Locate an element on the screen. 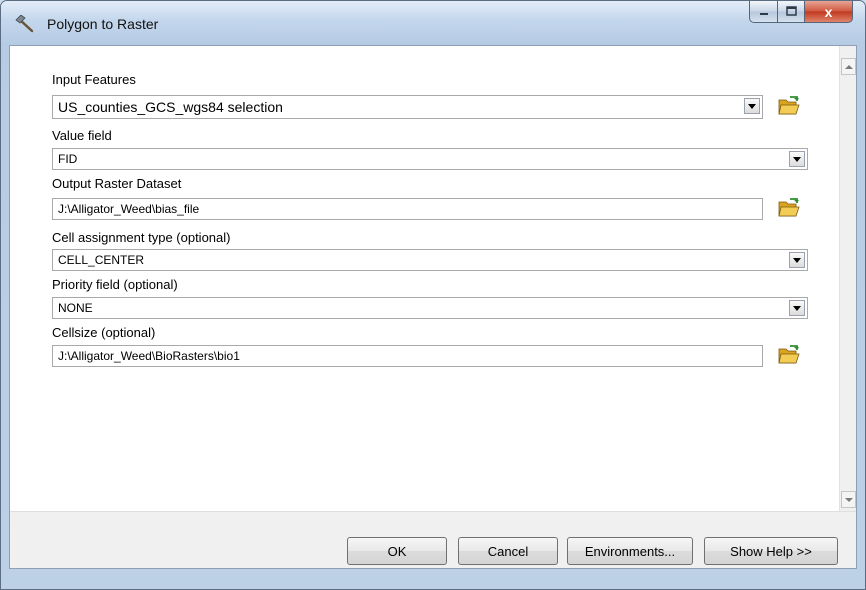  cellsize-label: Cellsize (optional) is located at coordinates (104, 332).